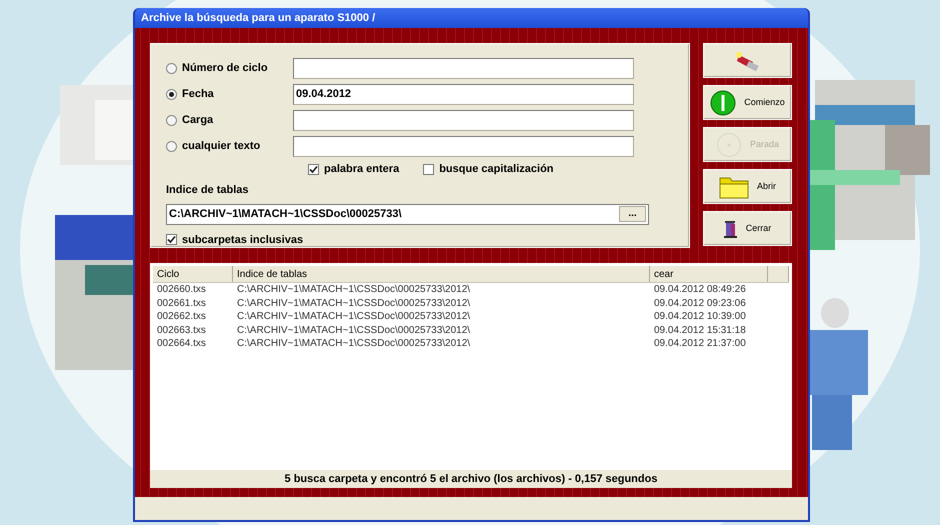 Image resolution: width=940 pixels, height=525 pixels. I want to click on text-field: 09.04.2012, so click(463, 94).